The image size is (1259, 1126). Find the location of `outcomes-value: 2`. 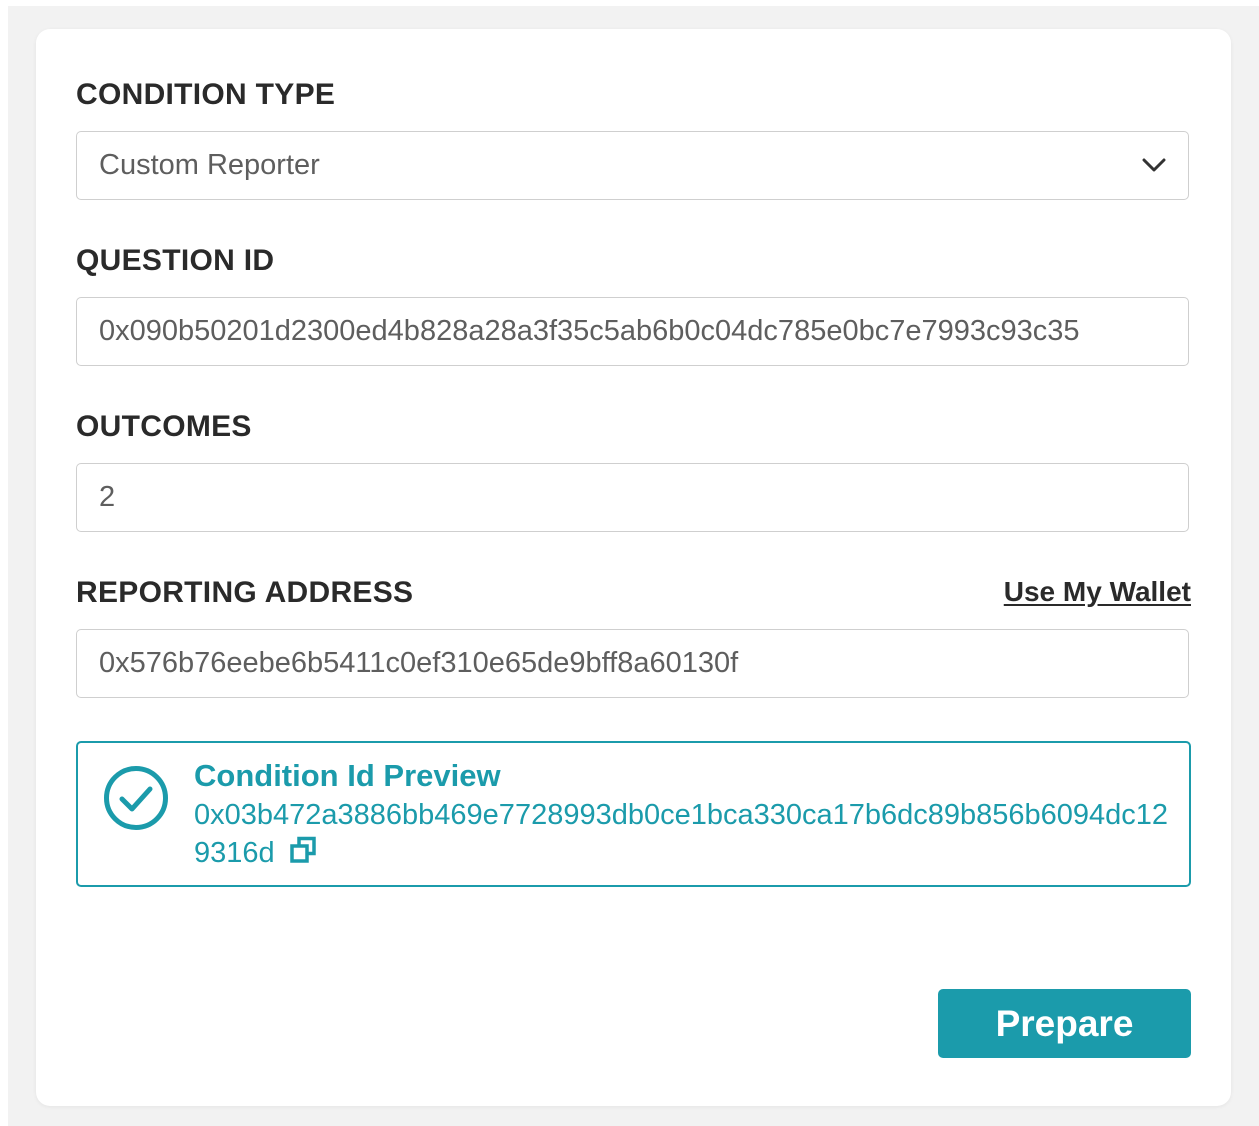

outcomes-value: 2 is located at coordinates (107, 497).